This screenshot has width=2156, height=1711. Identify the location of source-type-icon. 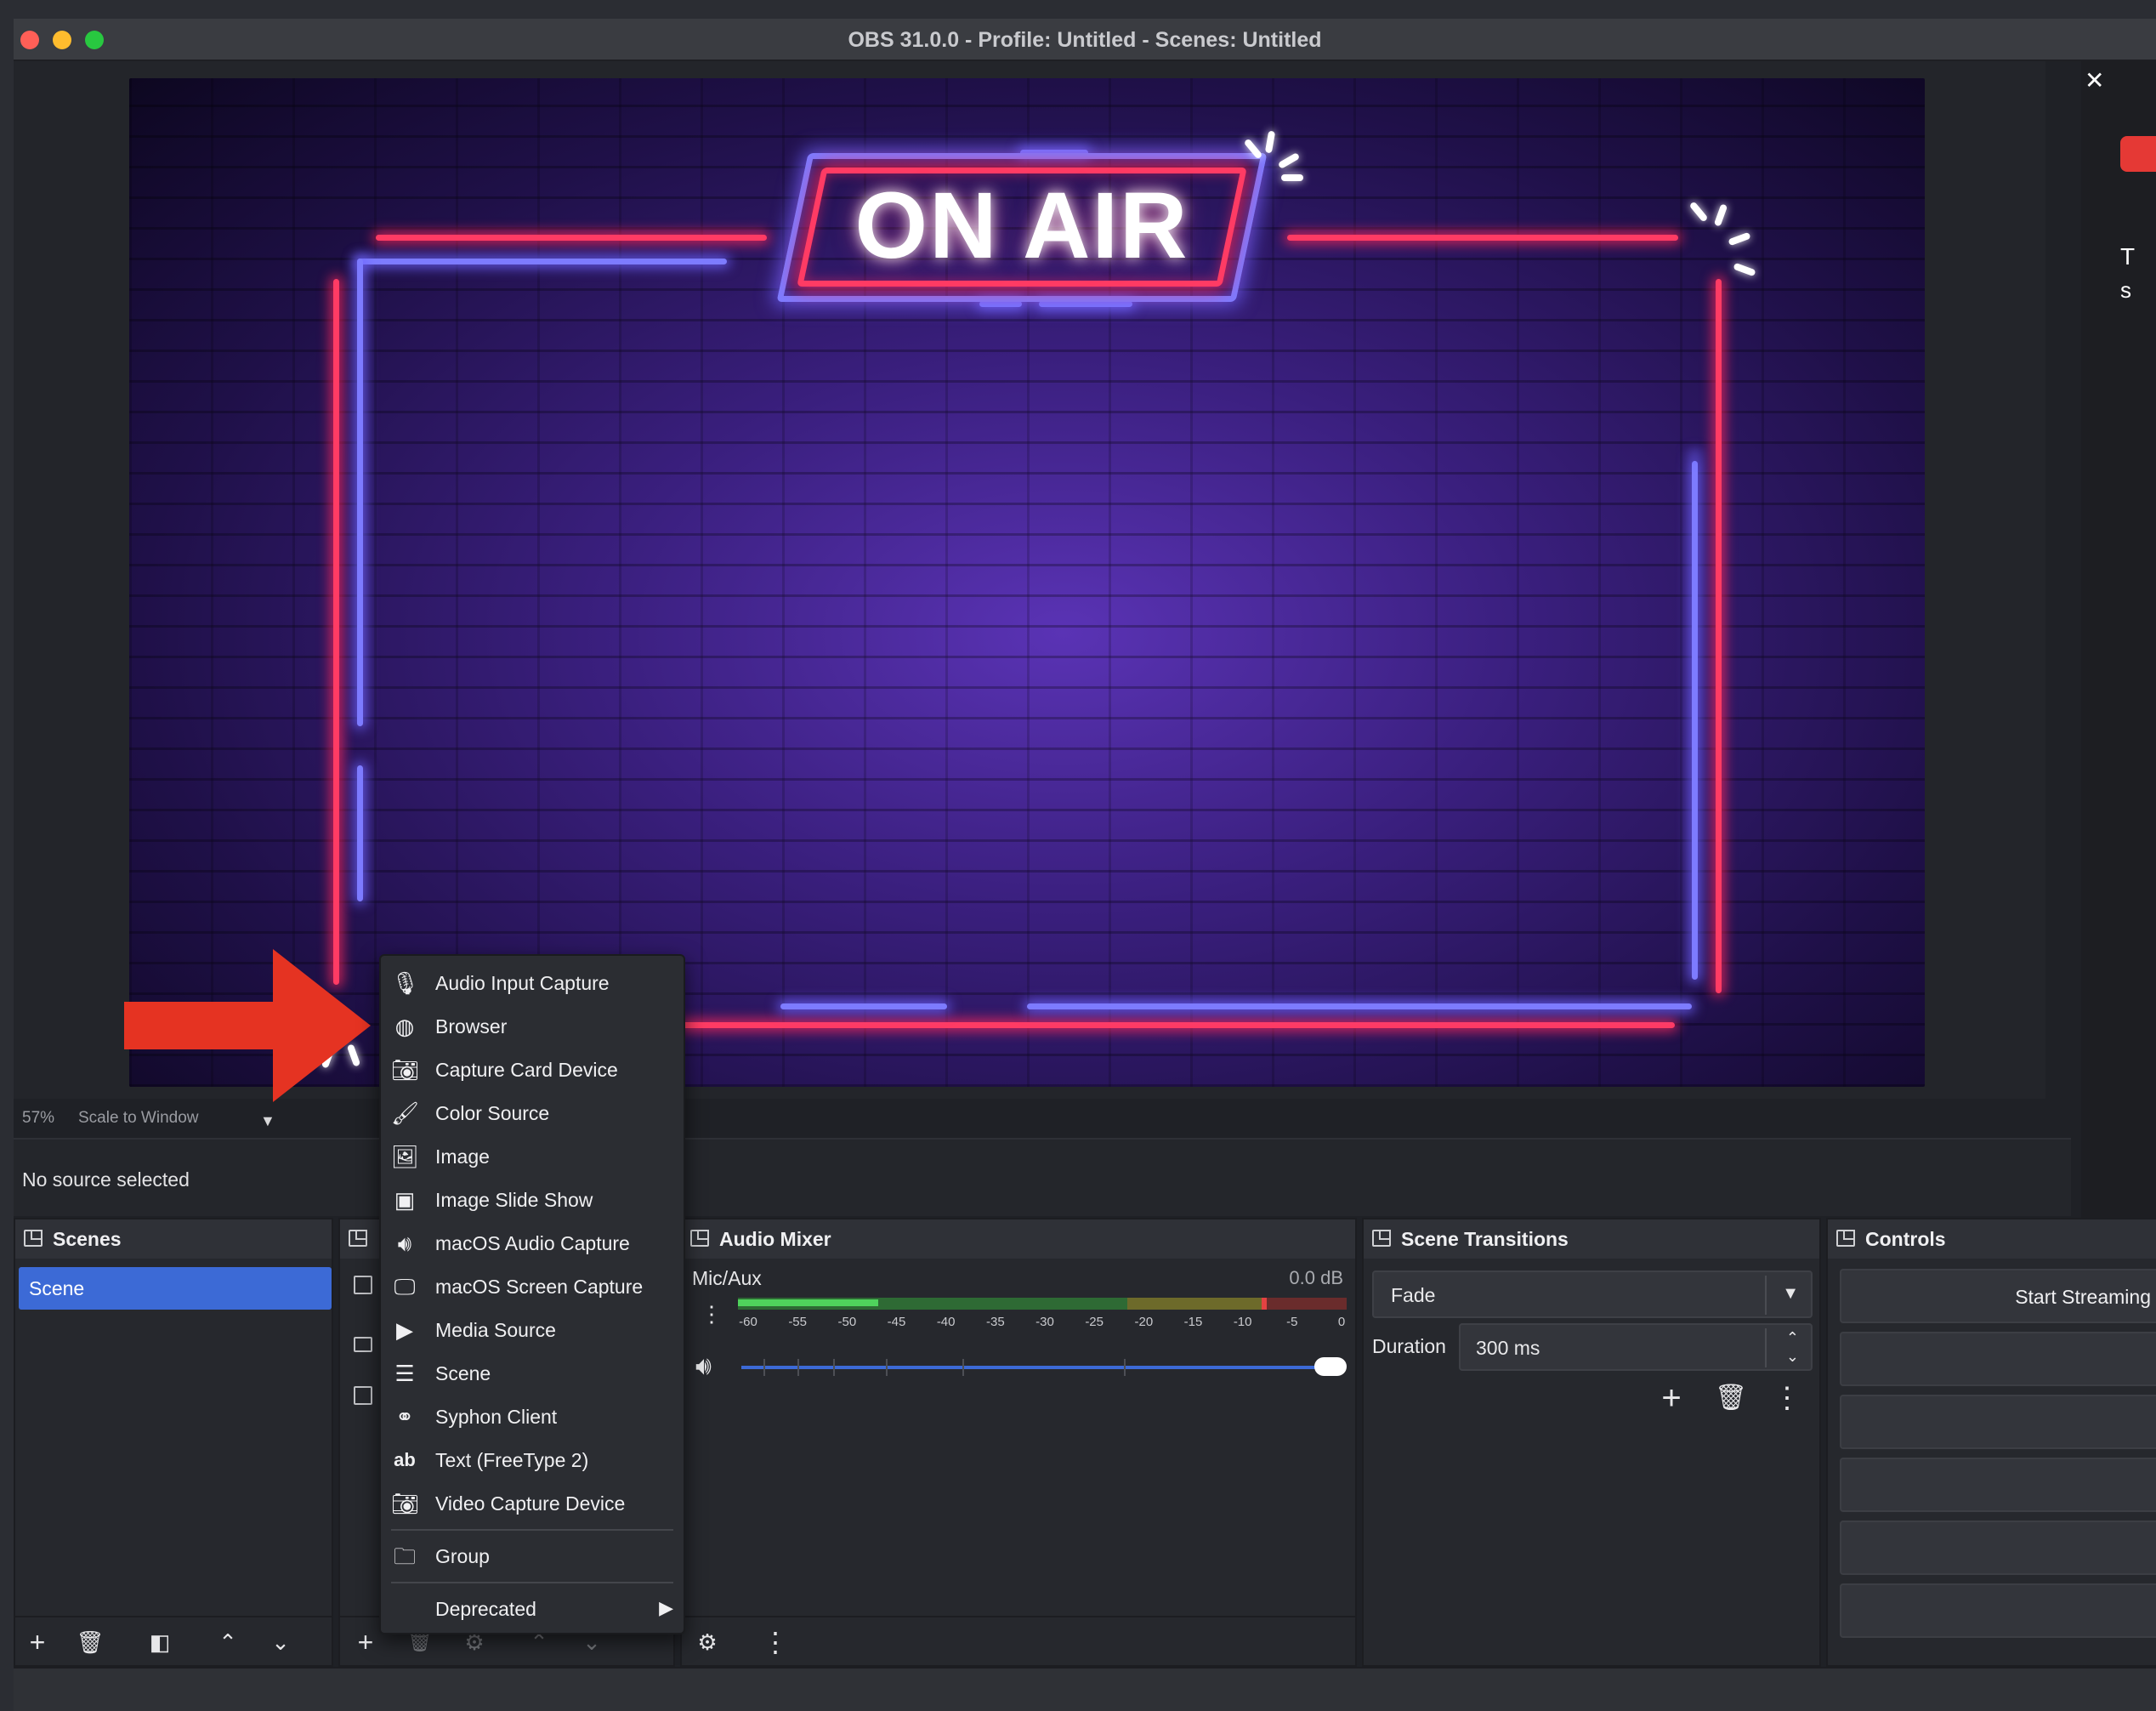
(363, 1285).